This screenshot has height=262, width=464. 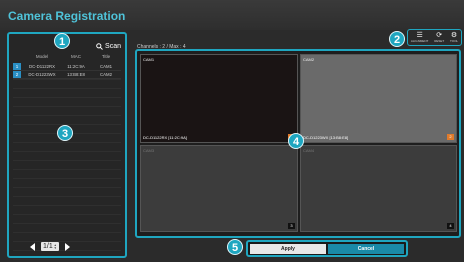 I want to click on tool-button: ⚙ TOOL, so click(x=454, y=37).